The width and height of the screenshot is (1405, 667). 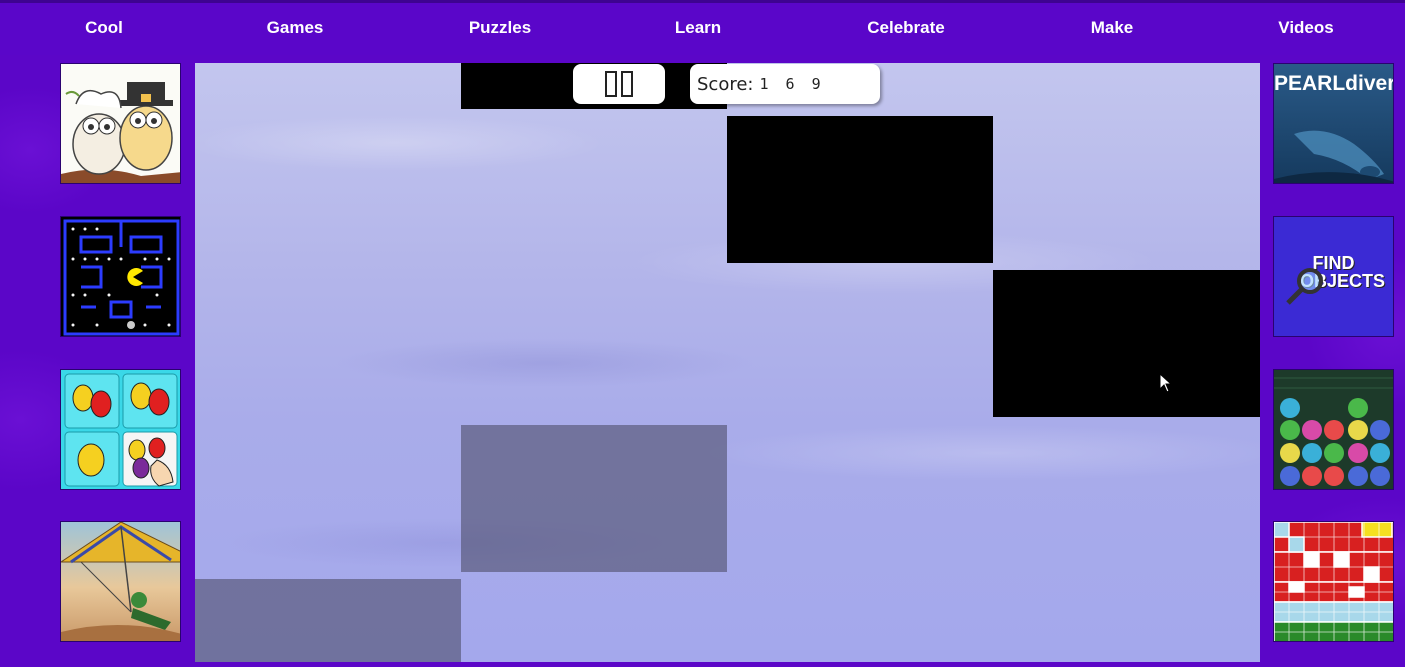 I want to click on score-label: Score:, so click(x=725, y=84).